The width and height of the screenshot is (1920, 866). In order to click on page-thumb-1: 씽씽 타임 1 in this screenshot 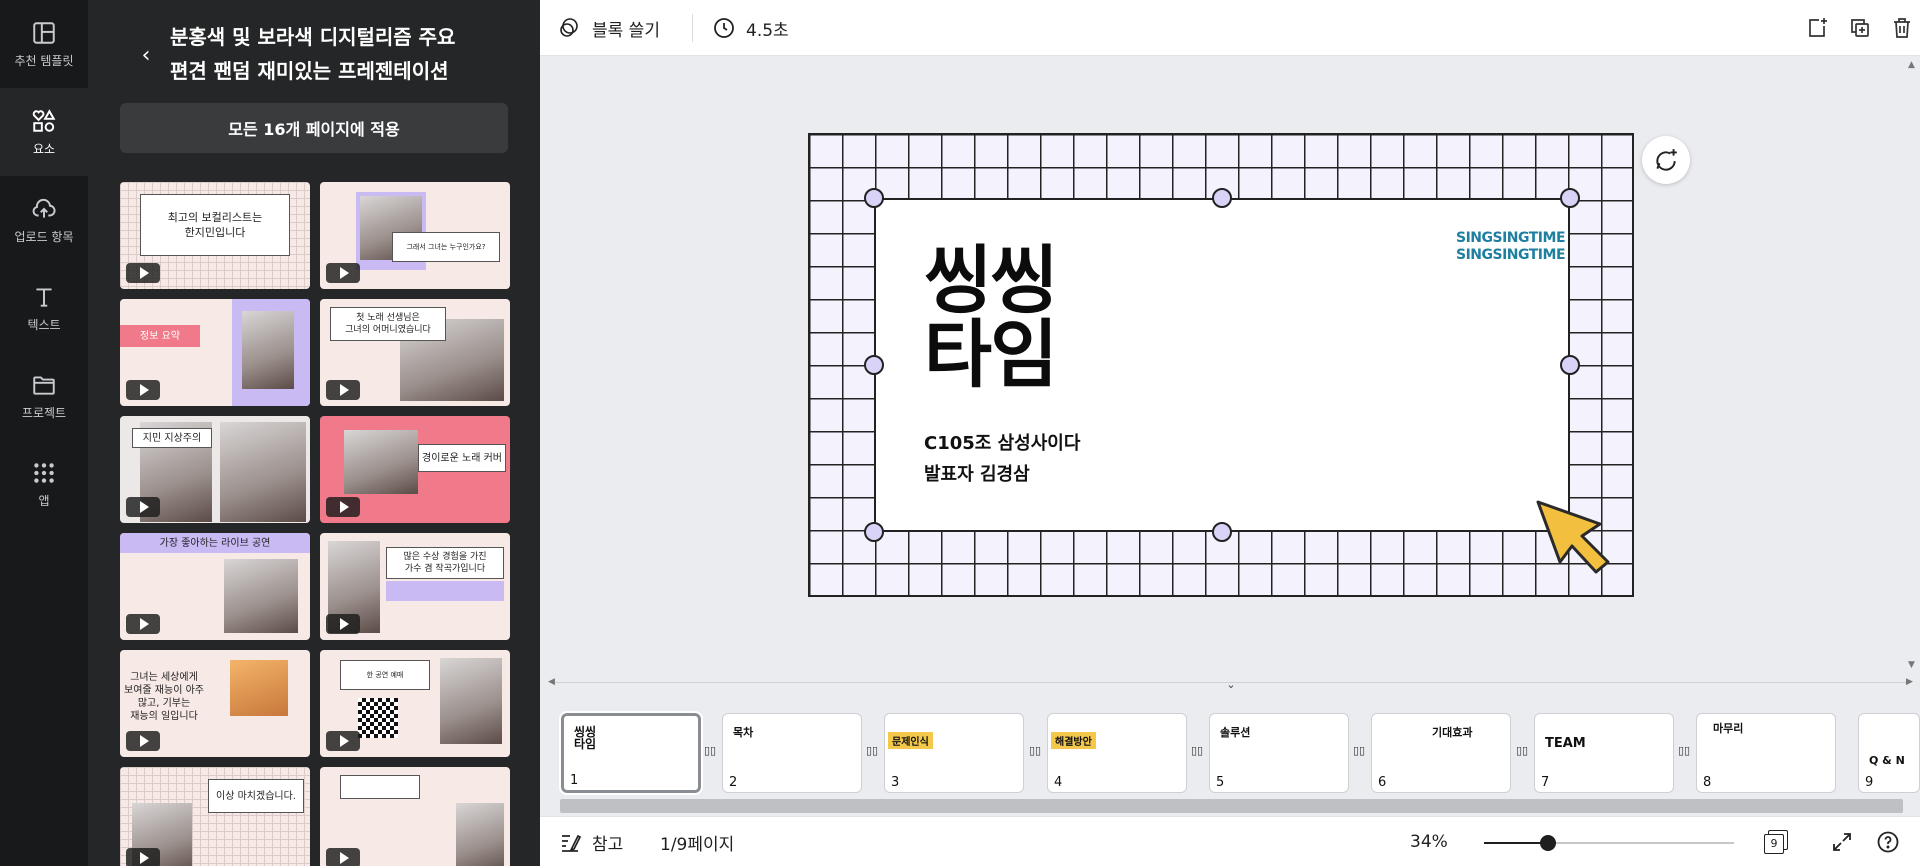, I will do `click(631, 753)`.